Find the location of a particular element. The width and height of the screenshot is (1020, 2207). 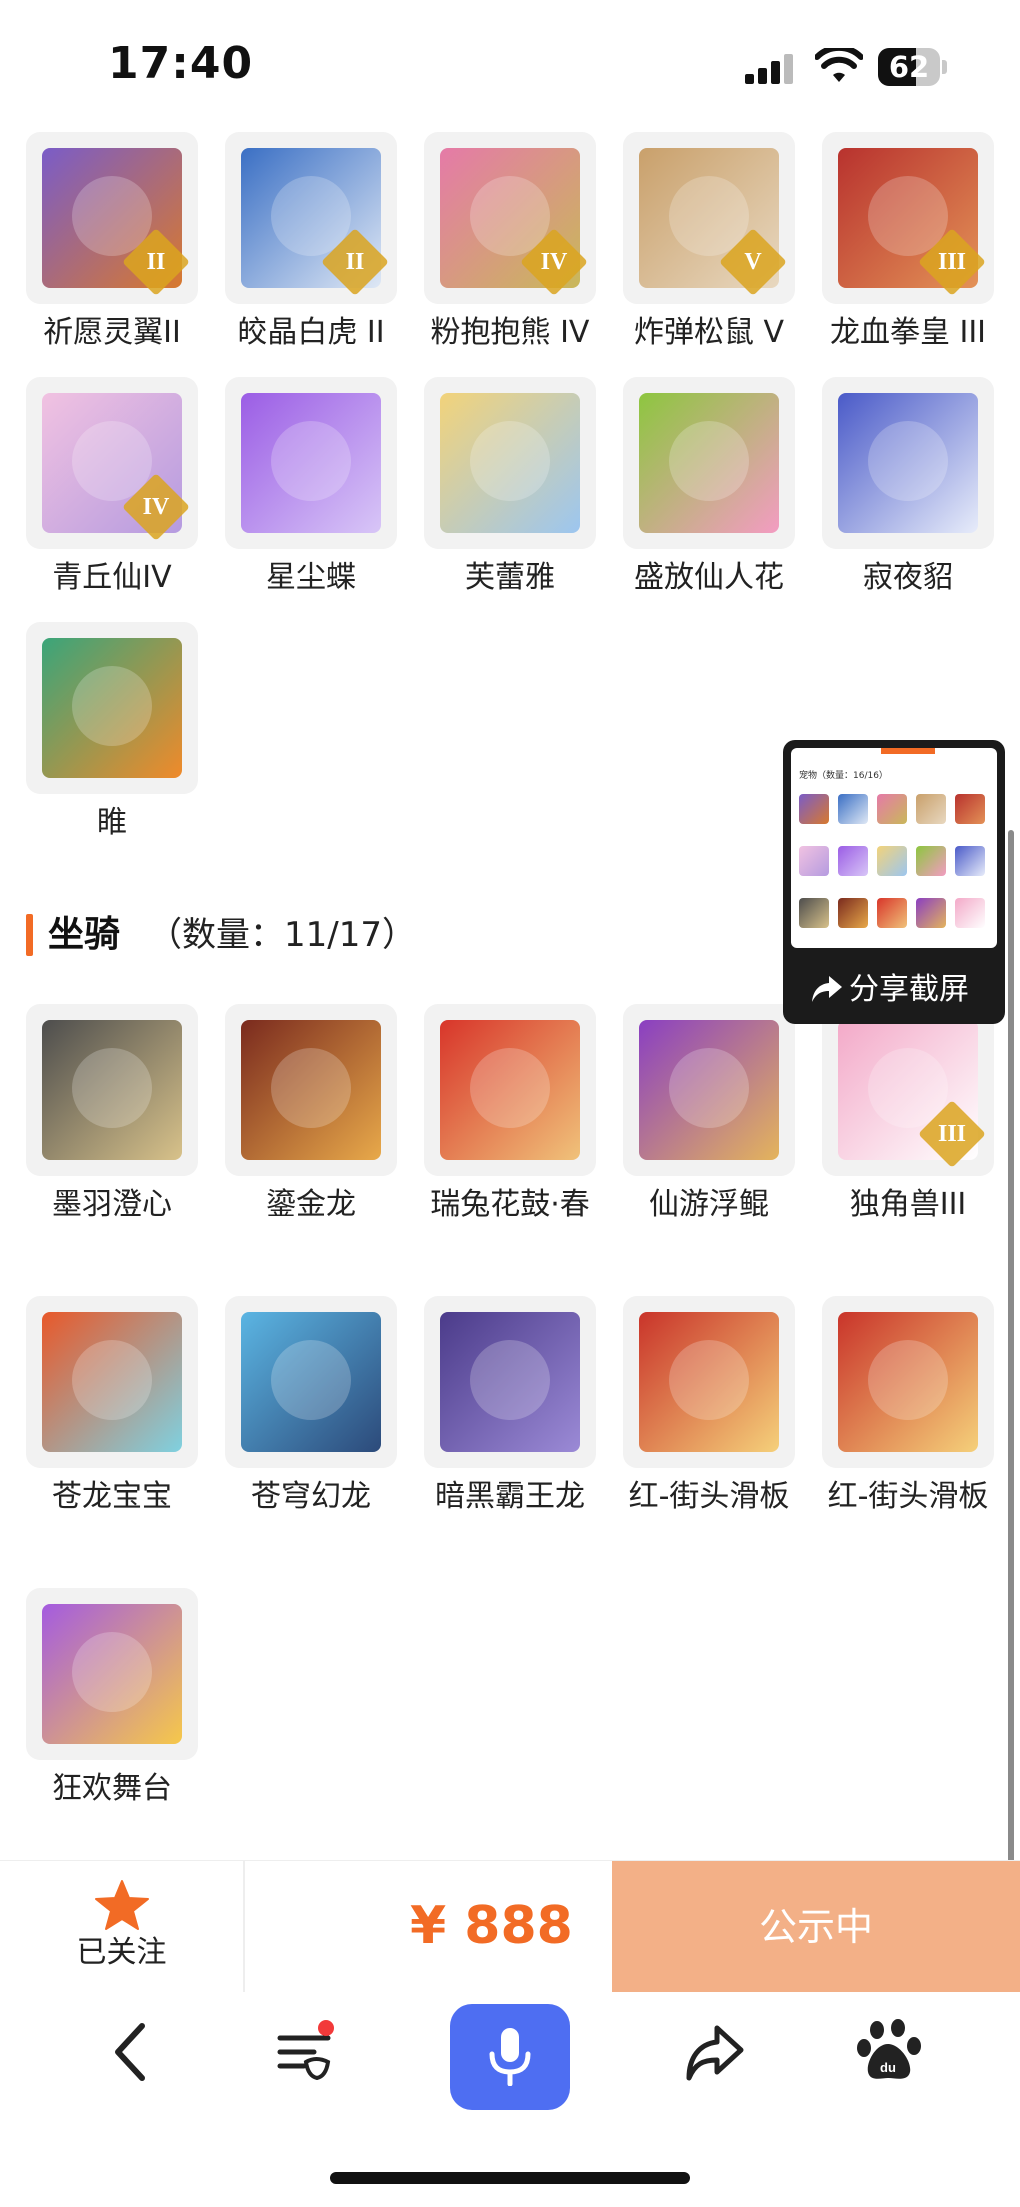

grid-item: 星尘蝶 is located at coordinates (311, 489).